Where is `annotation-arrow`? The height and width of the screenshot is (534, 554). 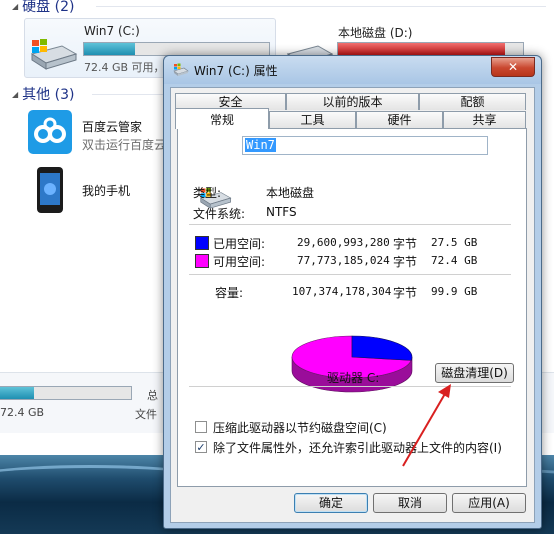 annotation-arrow is located at coordinates (426, 425).